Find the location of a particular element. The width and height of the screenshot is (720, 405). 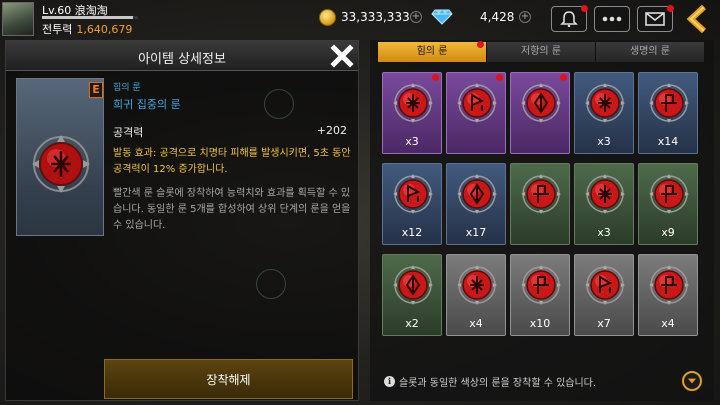

tab-label: 생명의 룬 is located at coordinates (650, 51).